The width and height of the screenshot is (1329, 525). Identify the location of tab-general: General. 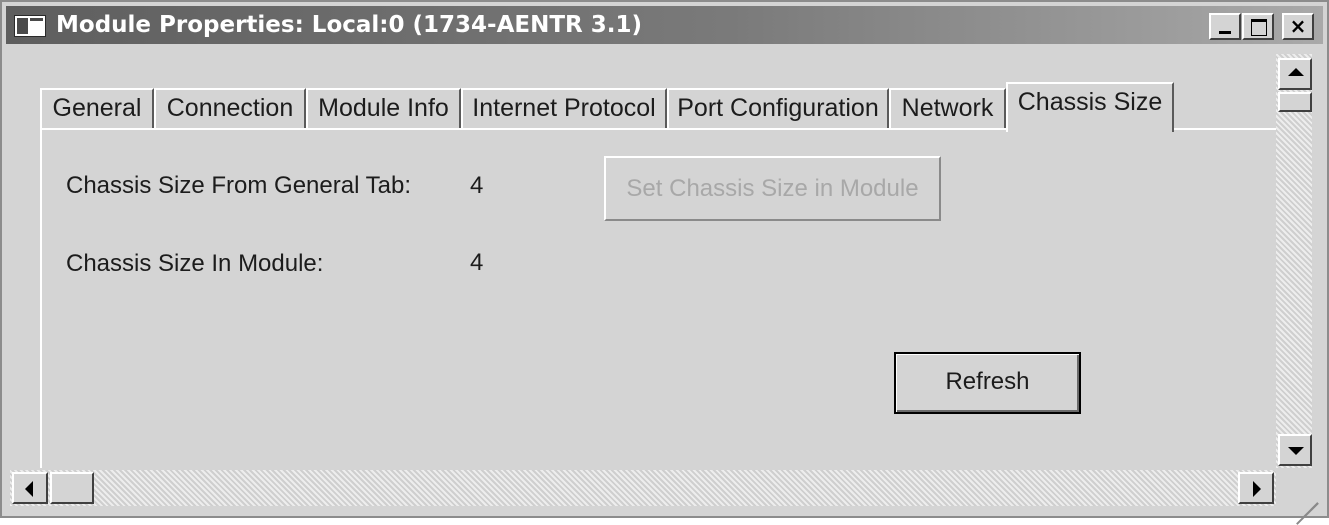
(97, 108).